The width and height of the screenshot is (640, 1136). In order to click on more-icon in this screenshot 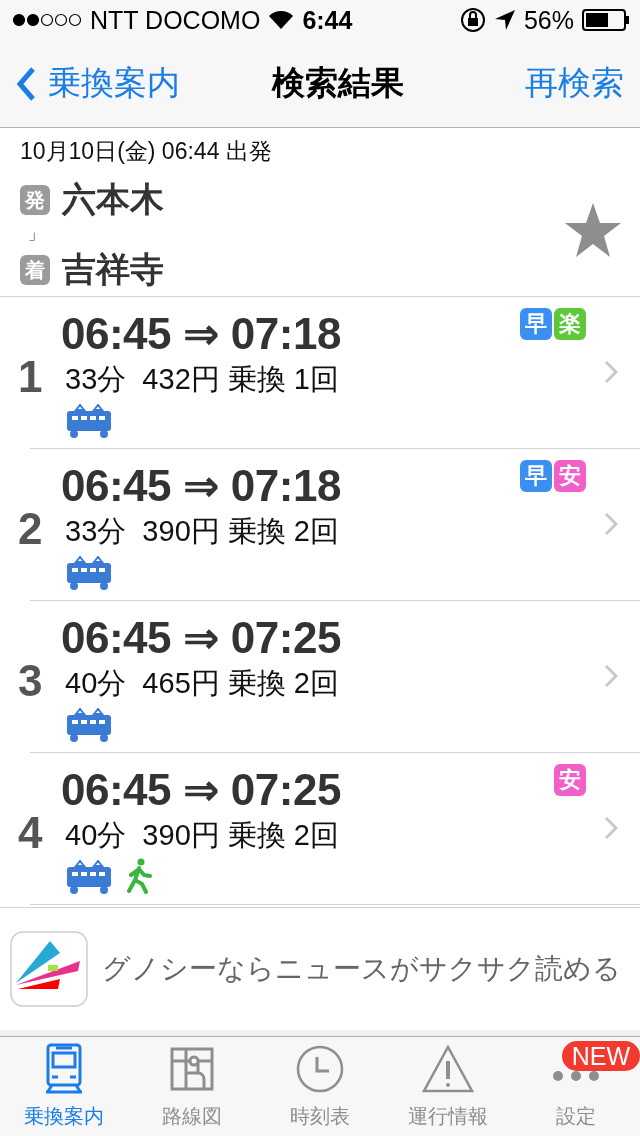, I will do `click(576, 1076)`.